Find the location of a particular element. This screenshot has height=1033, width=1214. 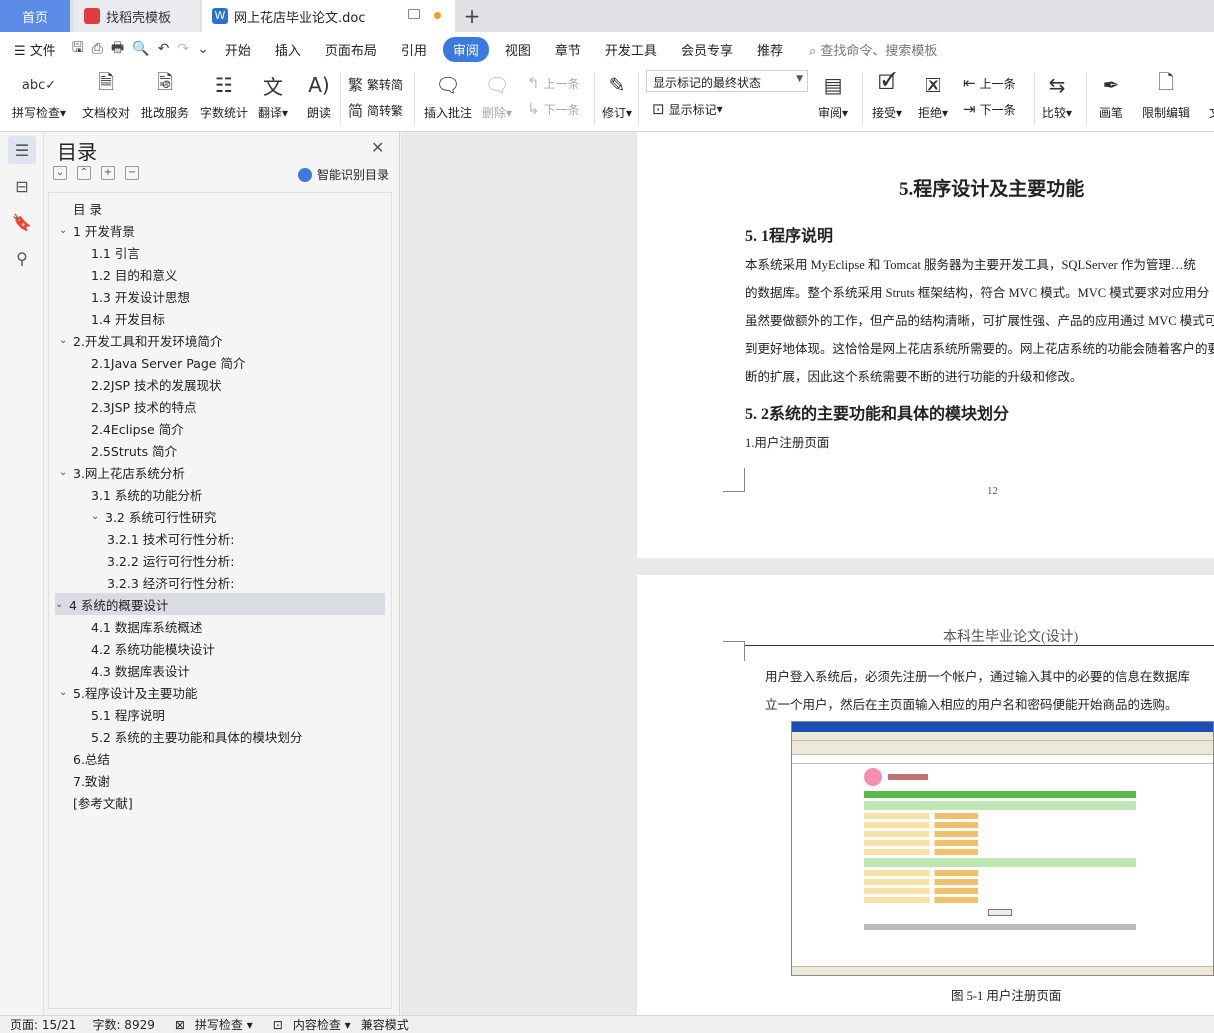

accept-button: 🗹 接受▾ is located at coordinates (887, 95).